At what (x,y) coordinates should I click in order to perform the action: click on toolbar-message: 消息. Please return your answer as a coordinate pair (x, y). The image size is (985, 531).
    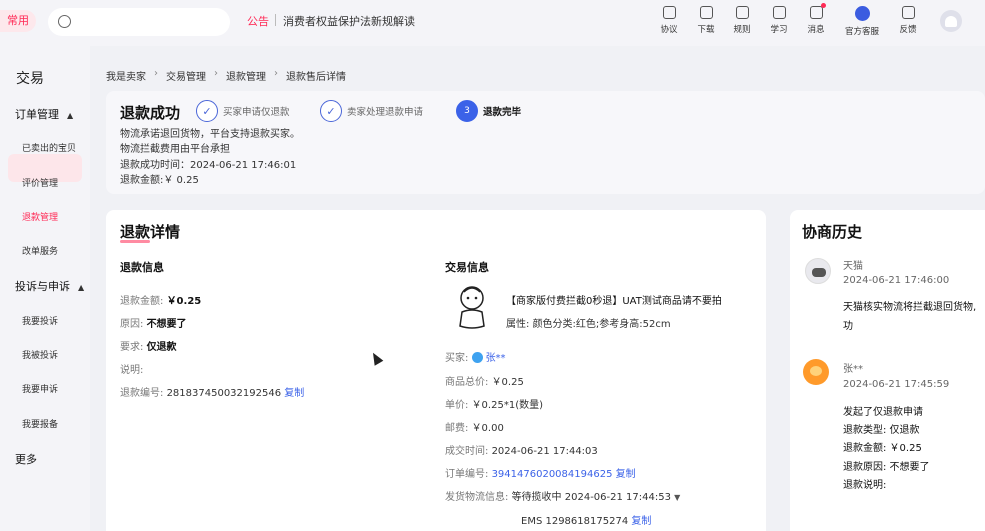
    Looking at the image, I should click on (816, 19).